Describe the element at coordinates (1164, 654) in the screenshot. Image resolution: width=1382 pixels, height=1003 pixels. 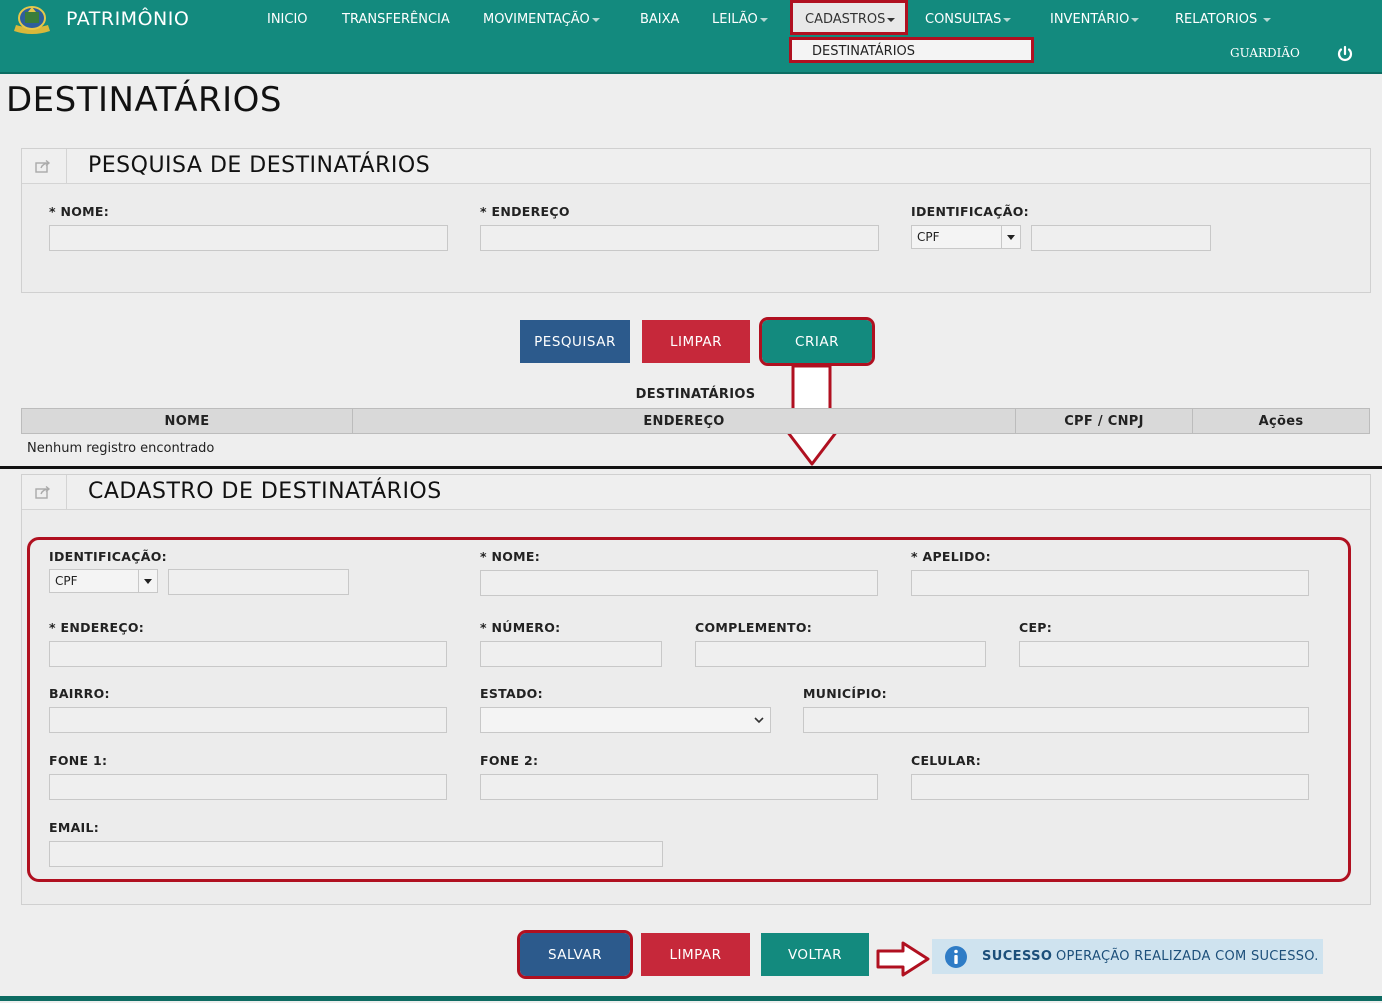
I see `form-cep-input` at that location.